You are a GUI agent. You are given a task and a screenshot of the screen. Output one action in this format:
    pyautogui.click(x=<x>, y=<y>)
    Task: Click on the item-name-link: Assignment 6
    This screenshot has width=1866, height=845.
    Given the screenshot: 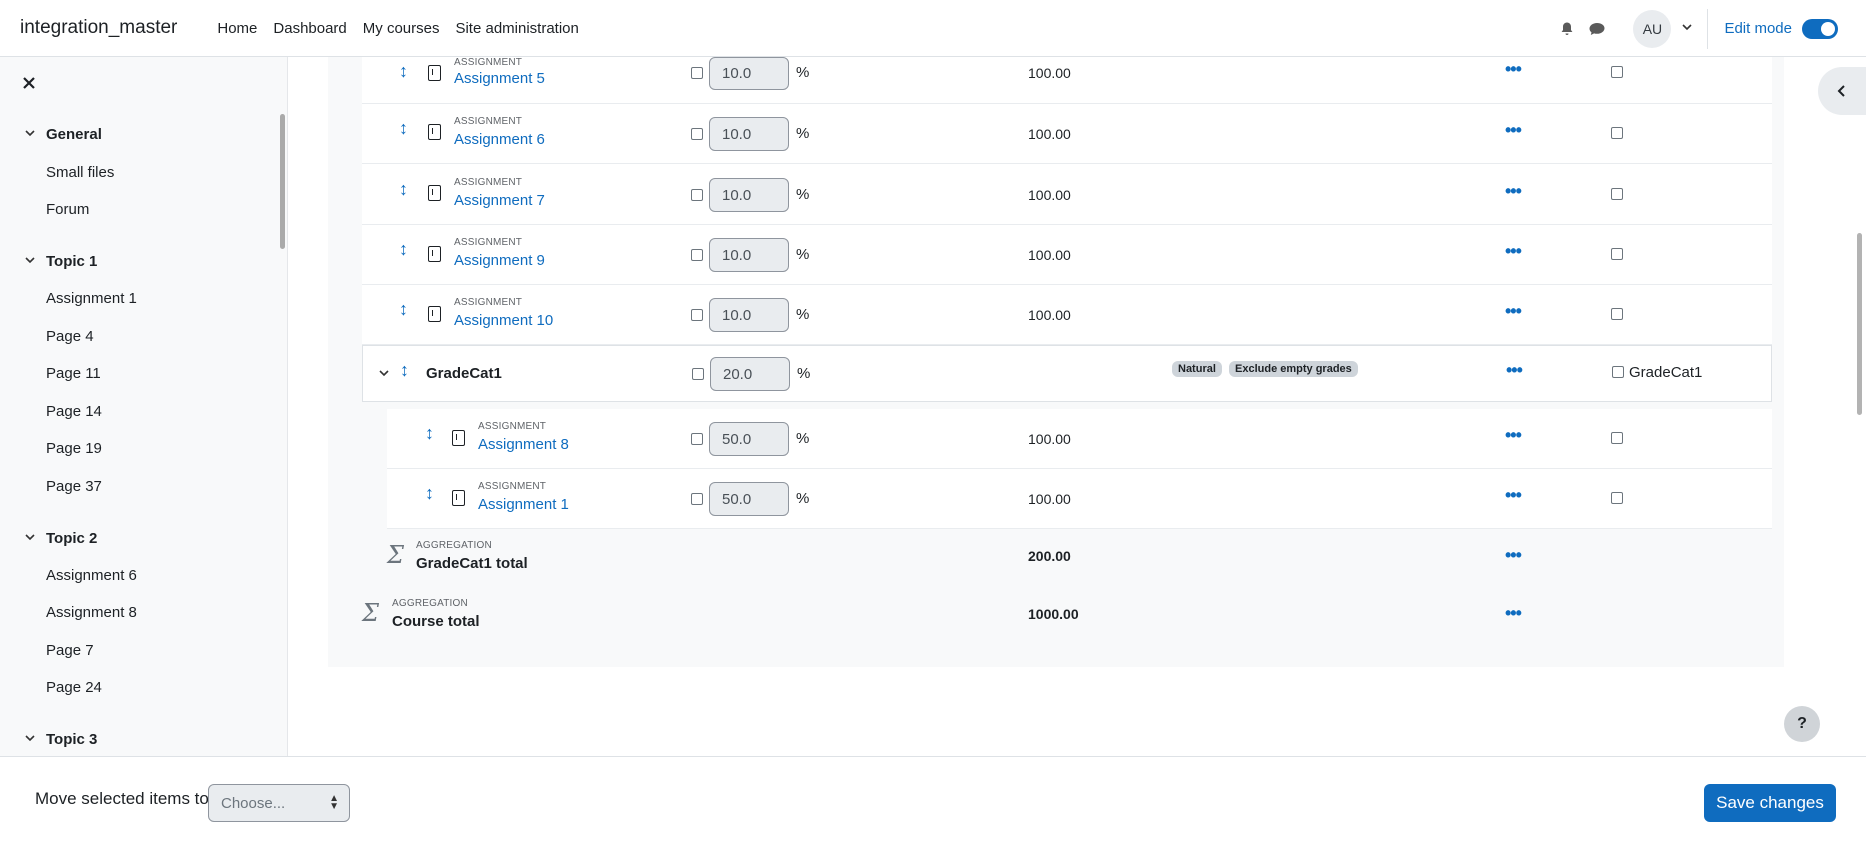 What is the action you would take?
    pyautogui.click(x=499, y=139)
    